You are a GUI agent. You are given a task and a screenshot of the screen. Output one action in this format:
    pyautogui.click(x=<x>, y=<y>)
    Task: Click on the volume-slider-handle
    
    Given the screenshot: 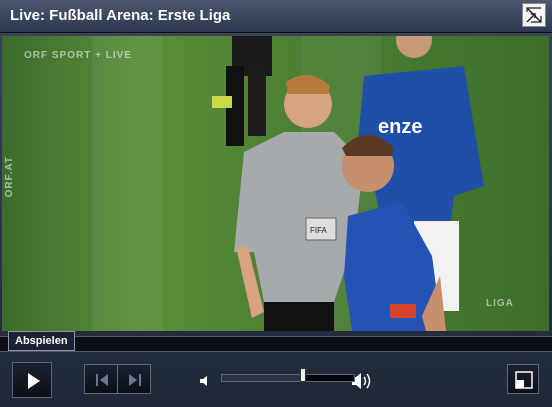 What is the action you would take?
    pyautogui.click(x=302, y=375)
    